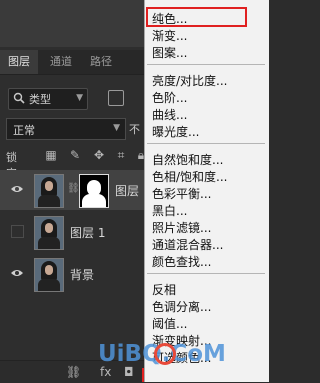  What do you see at coordinates (51, 155) in the screenshot?
I see `lock-transparent-icon: ▦` at bounding box center [51, 155].